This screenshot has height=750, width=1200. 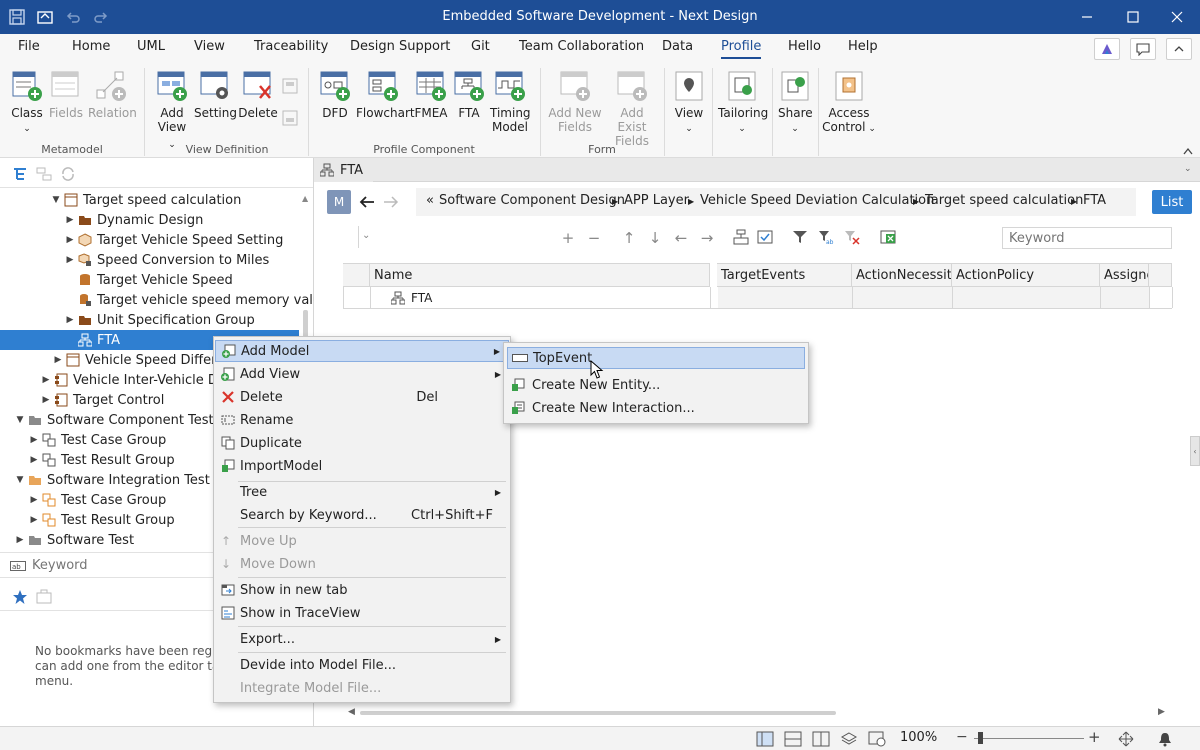 What do you see at coordinates (1165, 739) in the screenshot?
I see `notification-bell-icon` at bounding box center [1165, 739].